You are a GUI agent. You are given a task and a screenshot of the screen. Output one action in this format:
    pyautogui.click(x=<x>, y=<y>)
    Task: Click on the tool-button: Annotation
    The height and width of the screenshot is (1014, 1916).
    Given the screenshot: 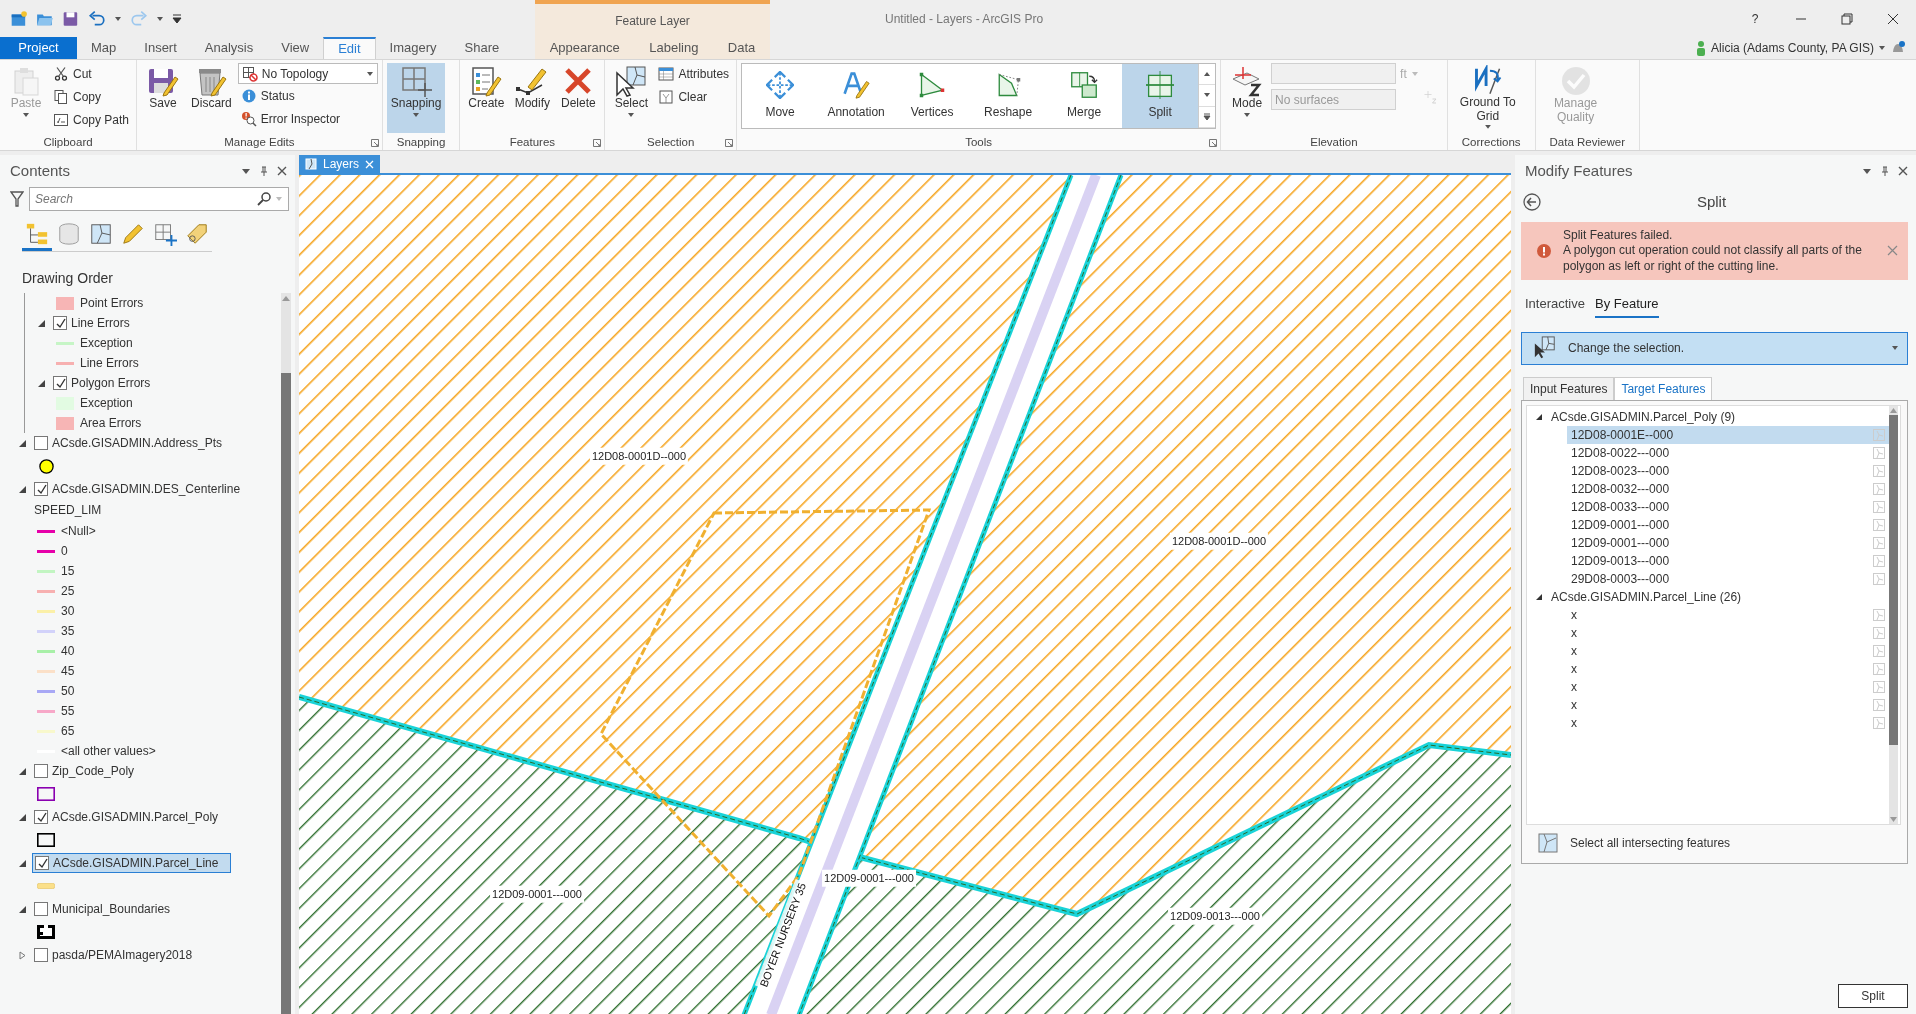 What is the action you would take?
    pyautogui.click(x=856, y=96)
    